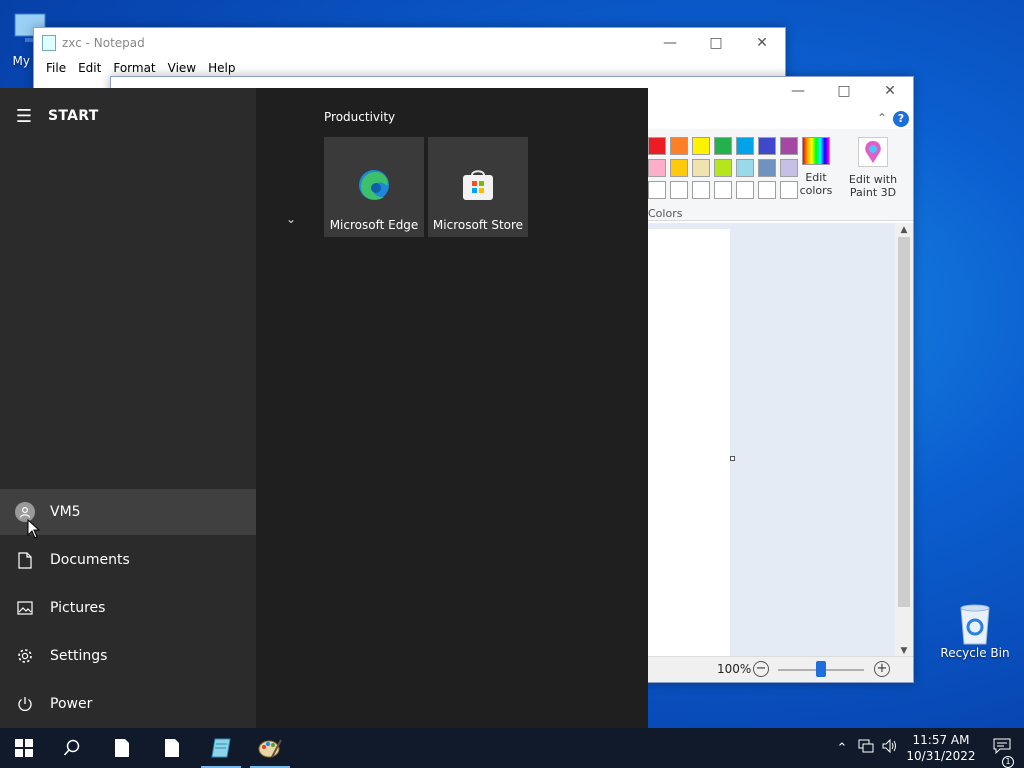 This screenshot has width=1024, height=768. Describe the element at coordinates (941, 748) in the screenshot. I see `clock: 11:57 AM 10/31/2022` at that location.